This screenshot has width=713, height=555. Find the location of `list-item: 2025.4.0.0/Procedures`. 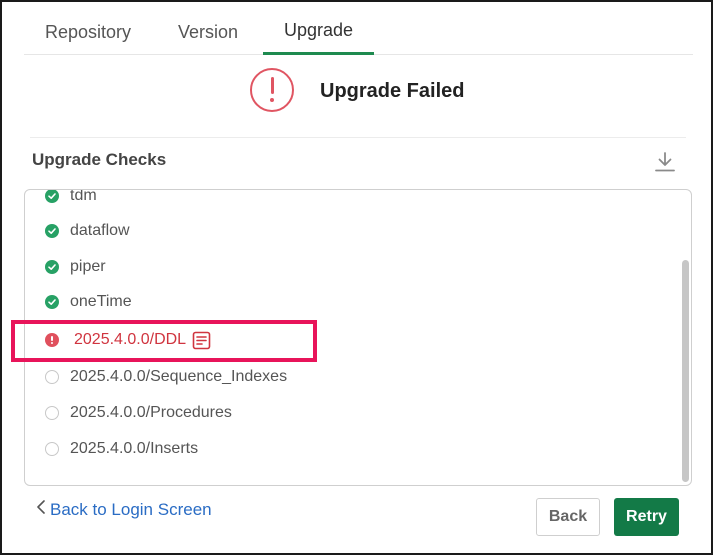

list-item: 2025.4.0.0/Procedures is located at coordinates (138, 413).